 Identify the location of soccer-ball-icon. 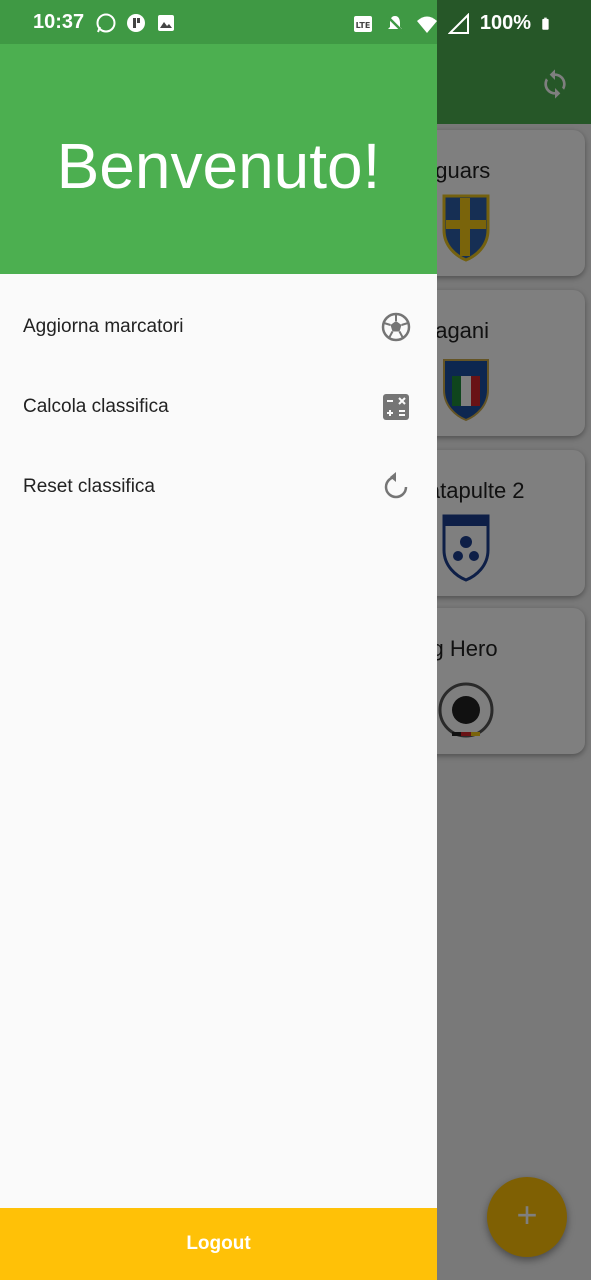
(396, 327).